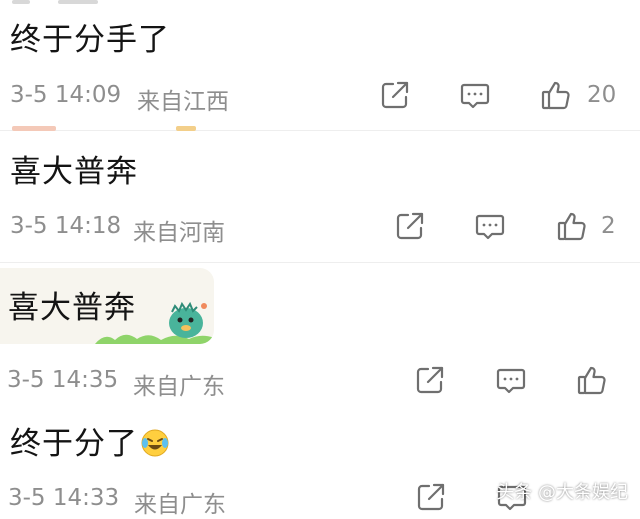 Image resolution: width=640 pixels, height=519 pixels. I want to click on dinosaur-sticker, so click(188, 319).